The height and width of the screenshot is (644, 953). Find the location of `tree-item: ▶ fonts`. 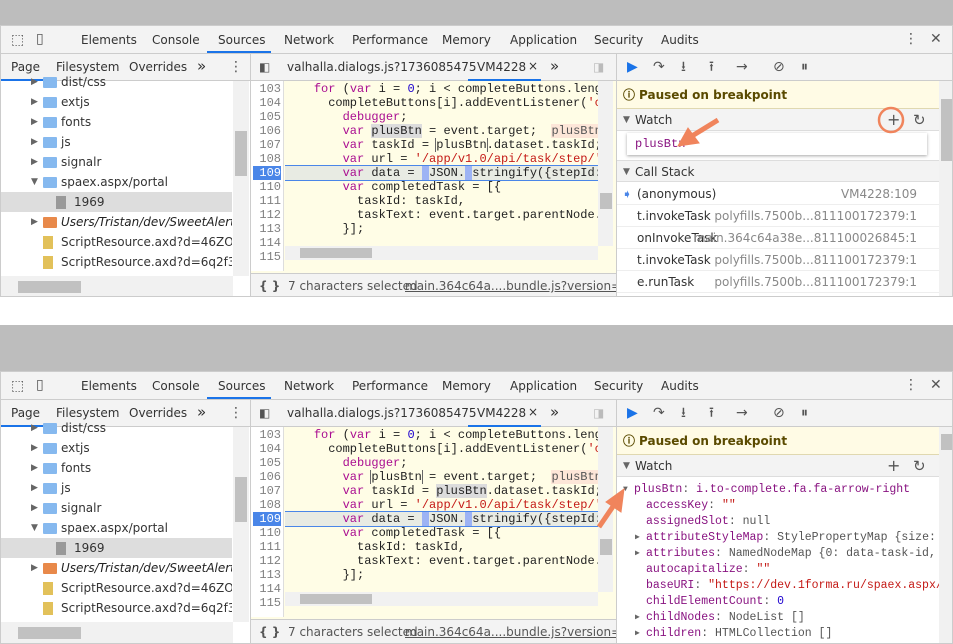

tree-item: ▶ fonts is located at coordinates (116, 122).